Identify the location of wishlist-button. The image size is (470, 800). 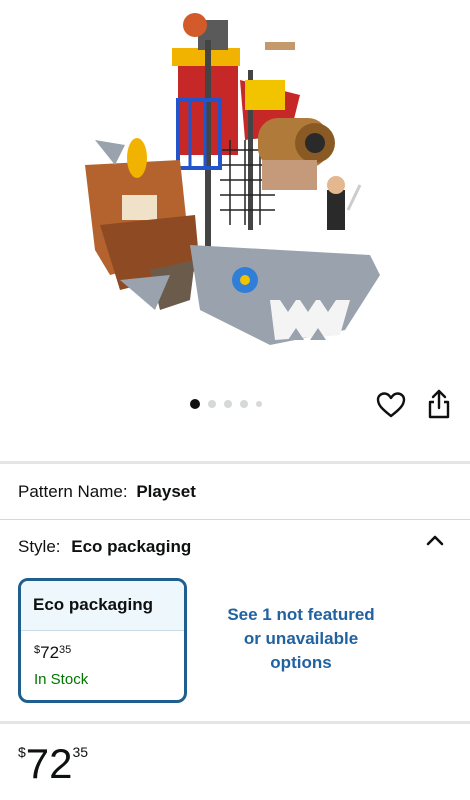
(391, 405).